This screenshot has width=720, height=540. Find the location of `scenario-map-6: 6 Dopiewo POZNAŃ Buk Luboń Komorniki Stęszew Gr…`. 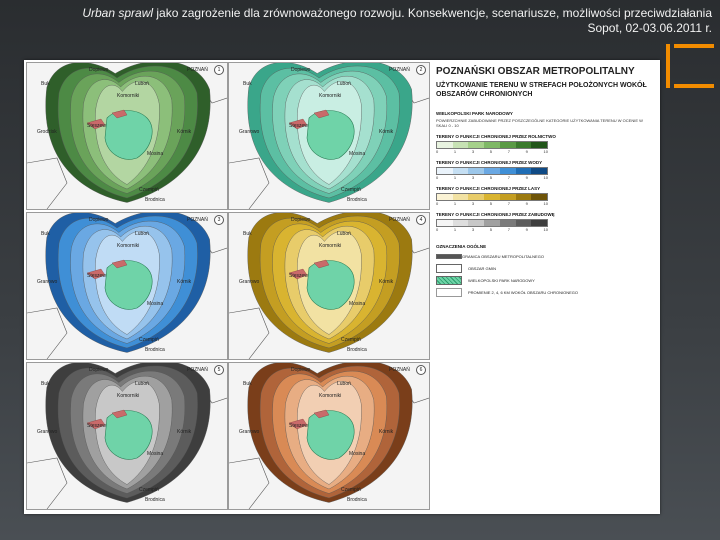

scenario-map-6: 6 Dopiewo POZNAŃ Buk Luboń Komorniki Stęszew Gr… is located at coordinates (329, 436).